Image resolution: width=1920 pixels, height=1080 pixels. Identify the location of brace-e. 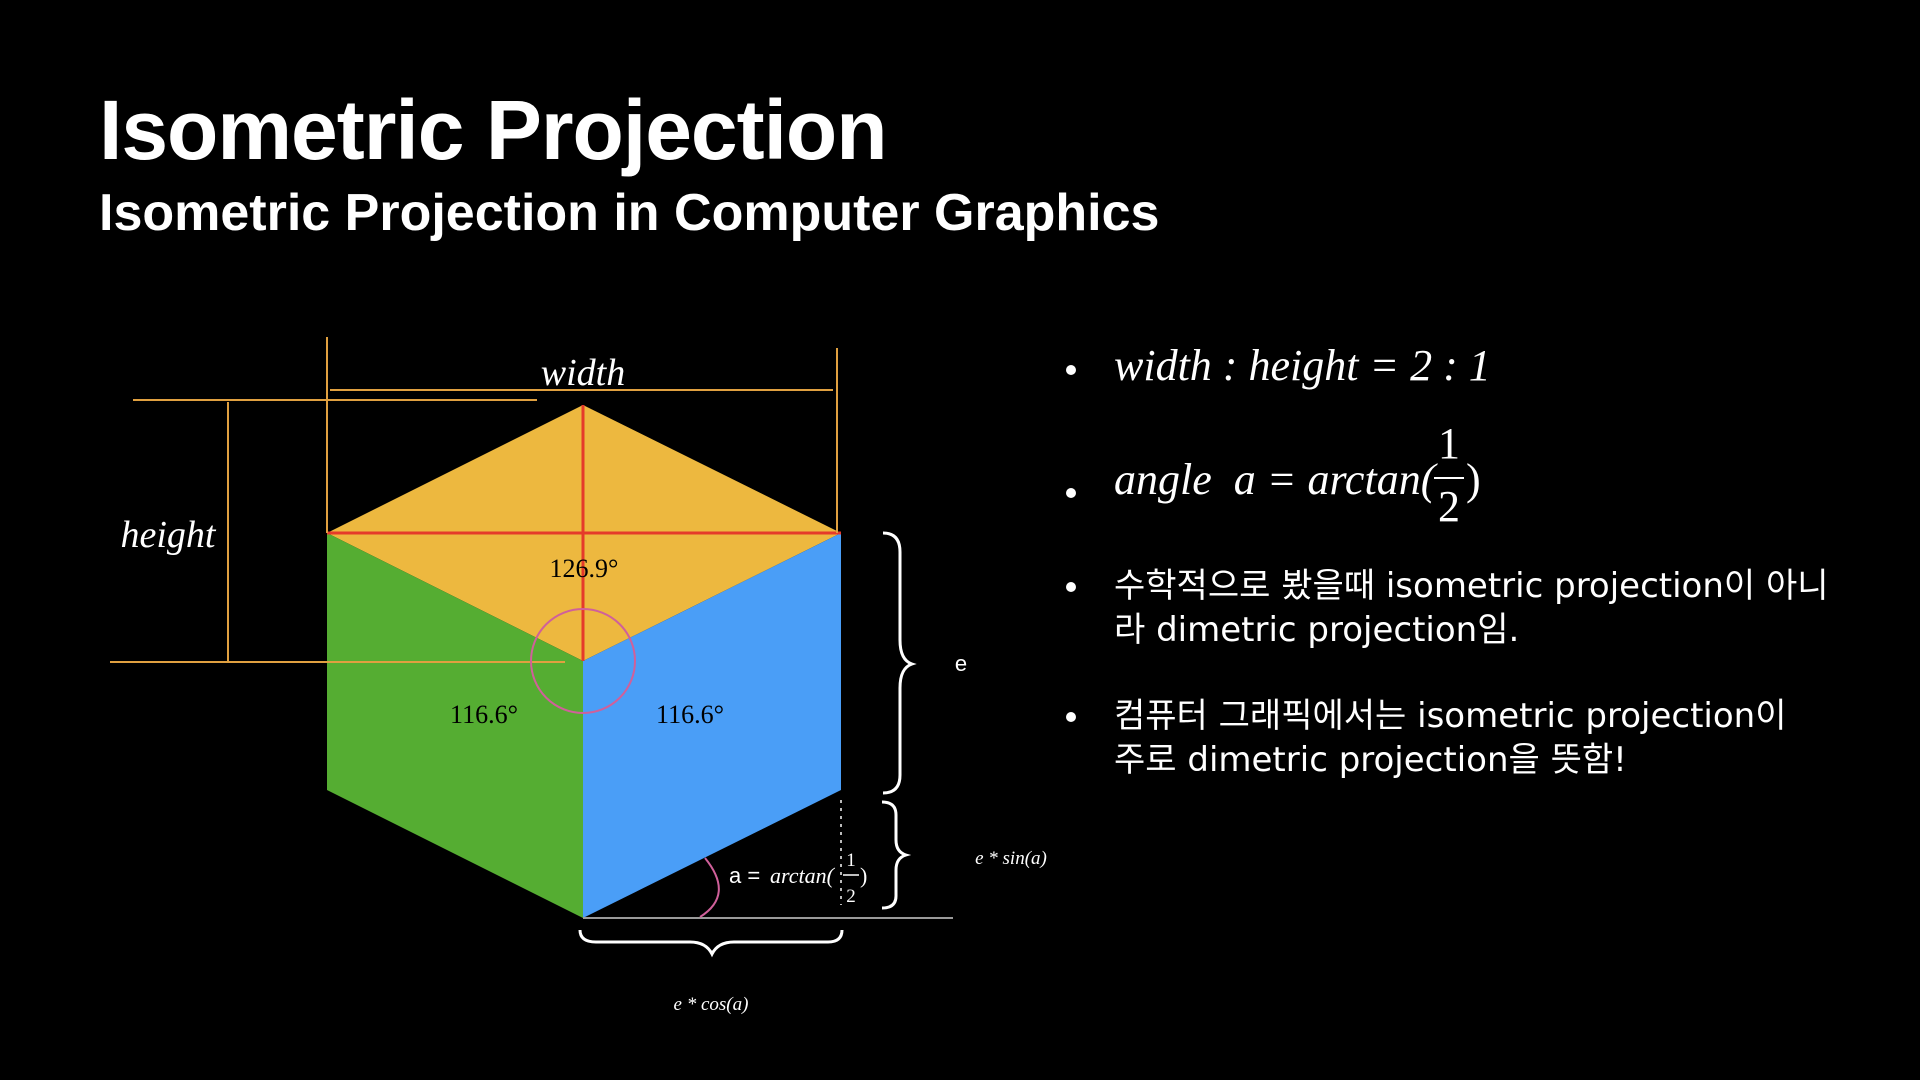
(899, 663).